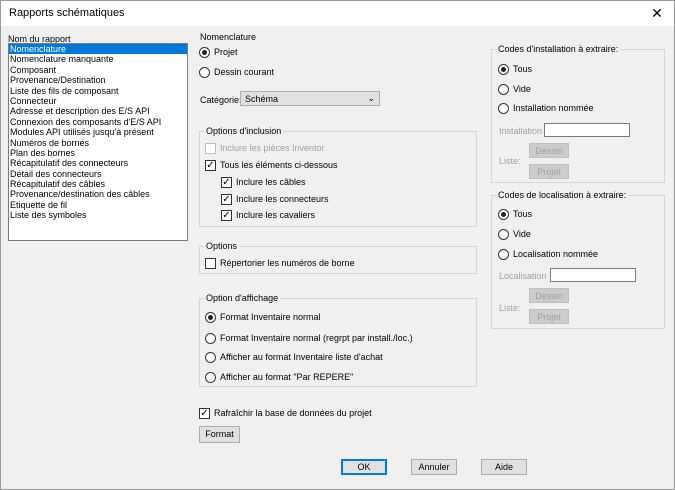  Describe the element at coordinates (98, 205) in the screenshot. I see `list-item: Etiquette de fil` at that location.